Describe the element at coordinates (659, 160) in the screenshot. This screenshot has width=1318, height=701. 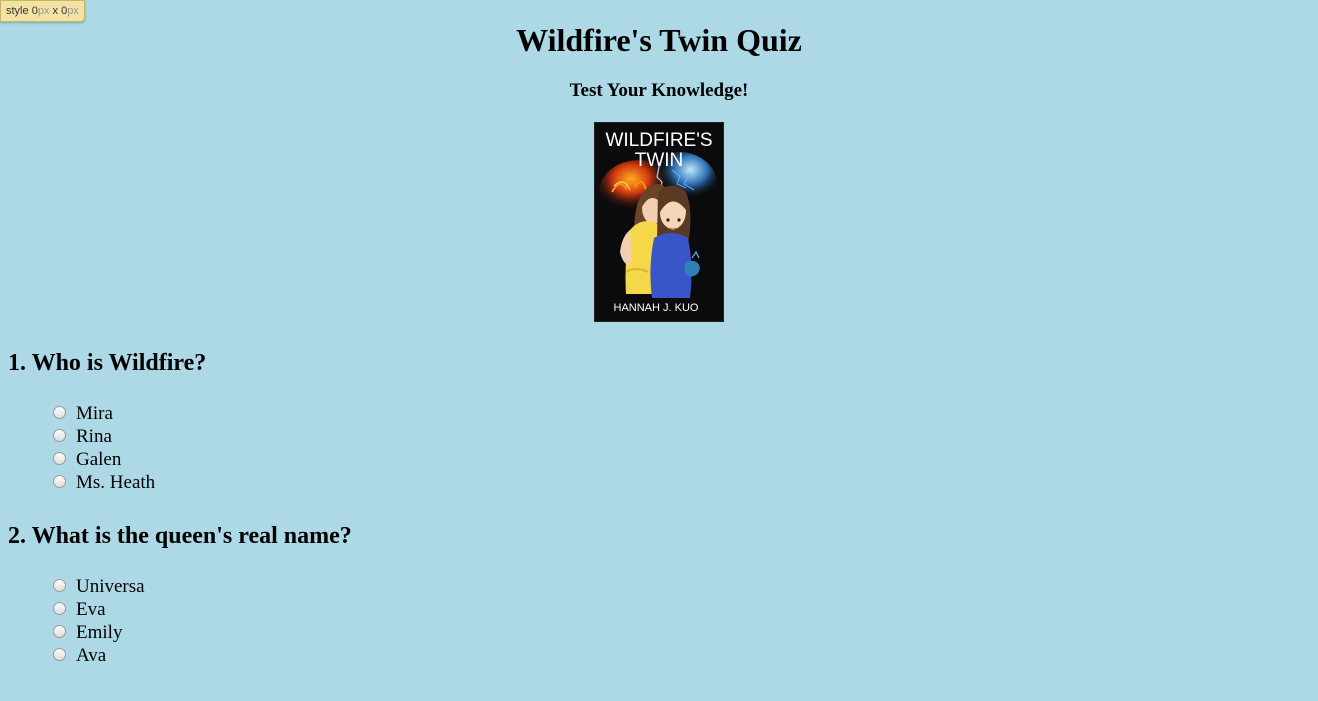
I see `cover-title-line2: TWIN` at that location.